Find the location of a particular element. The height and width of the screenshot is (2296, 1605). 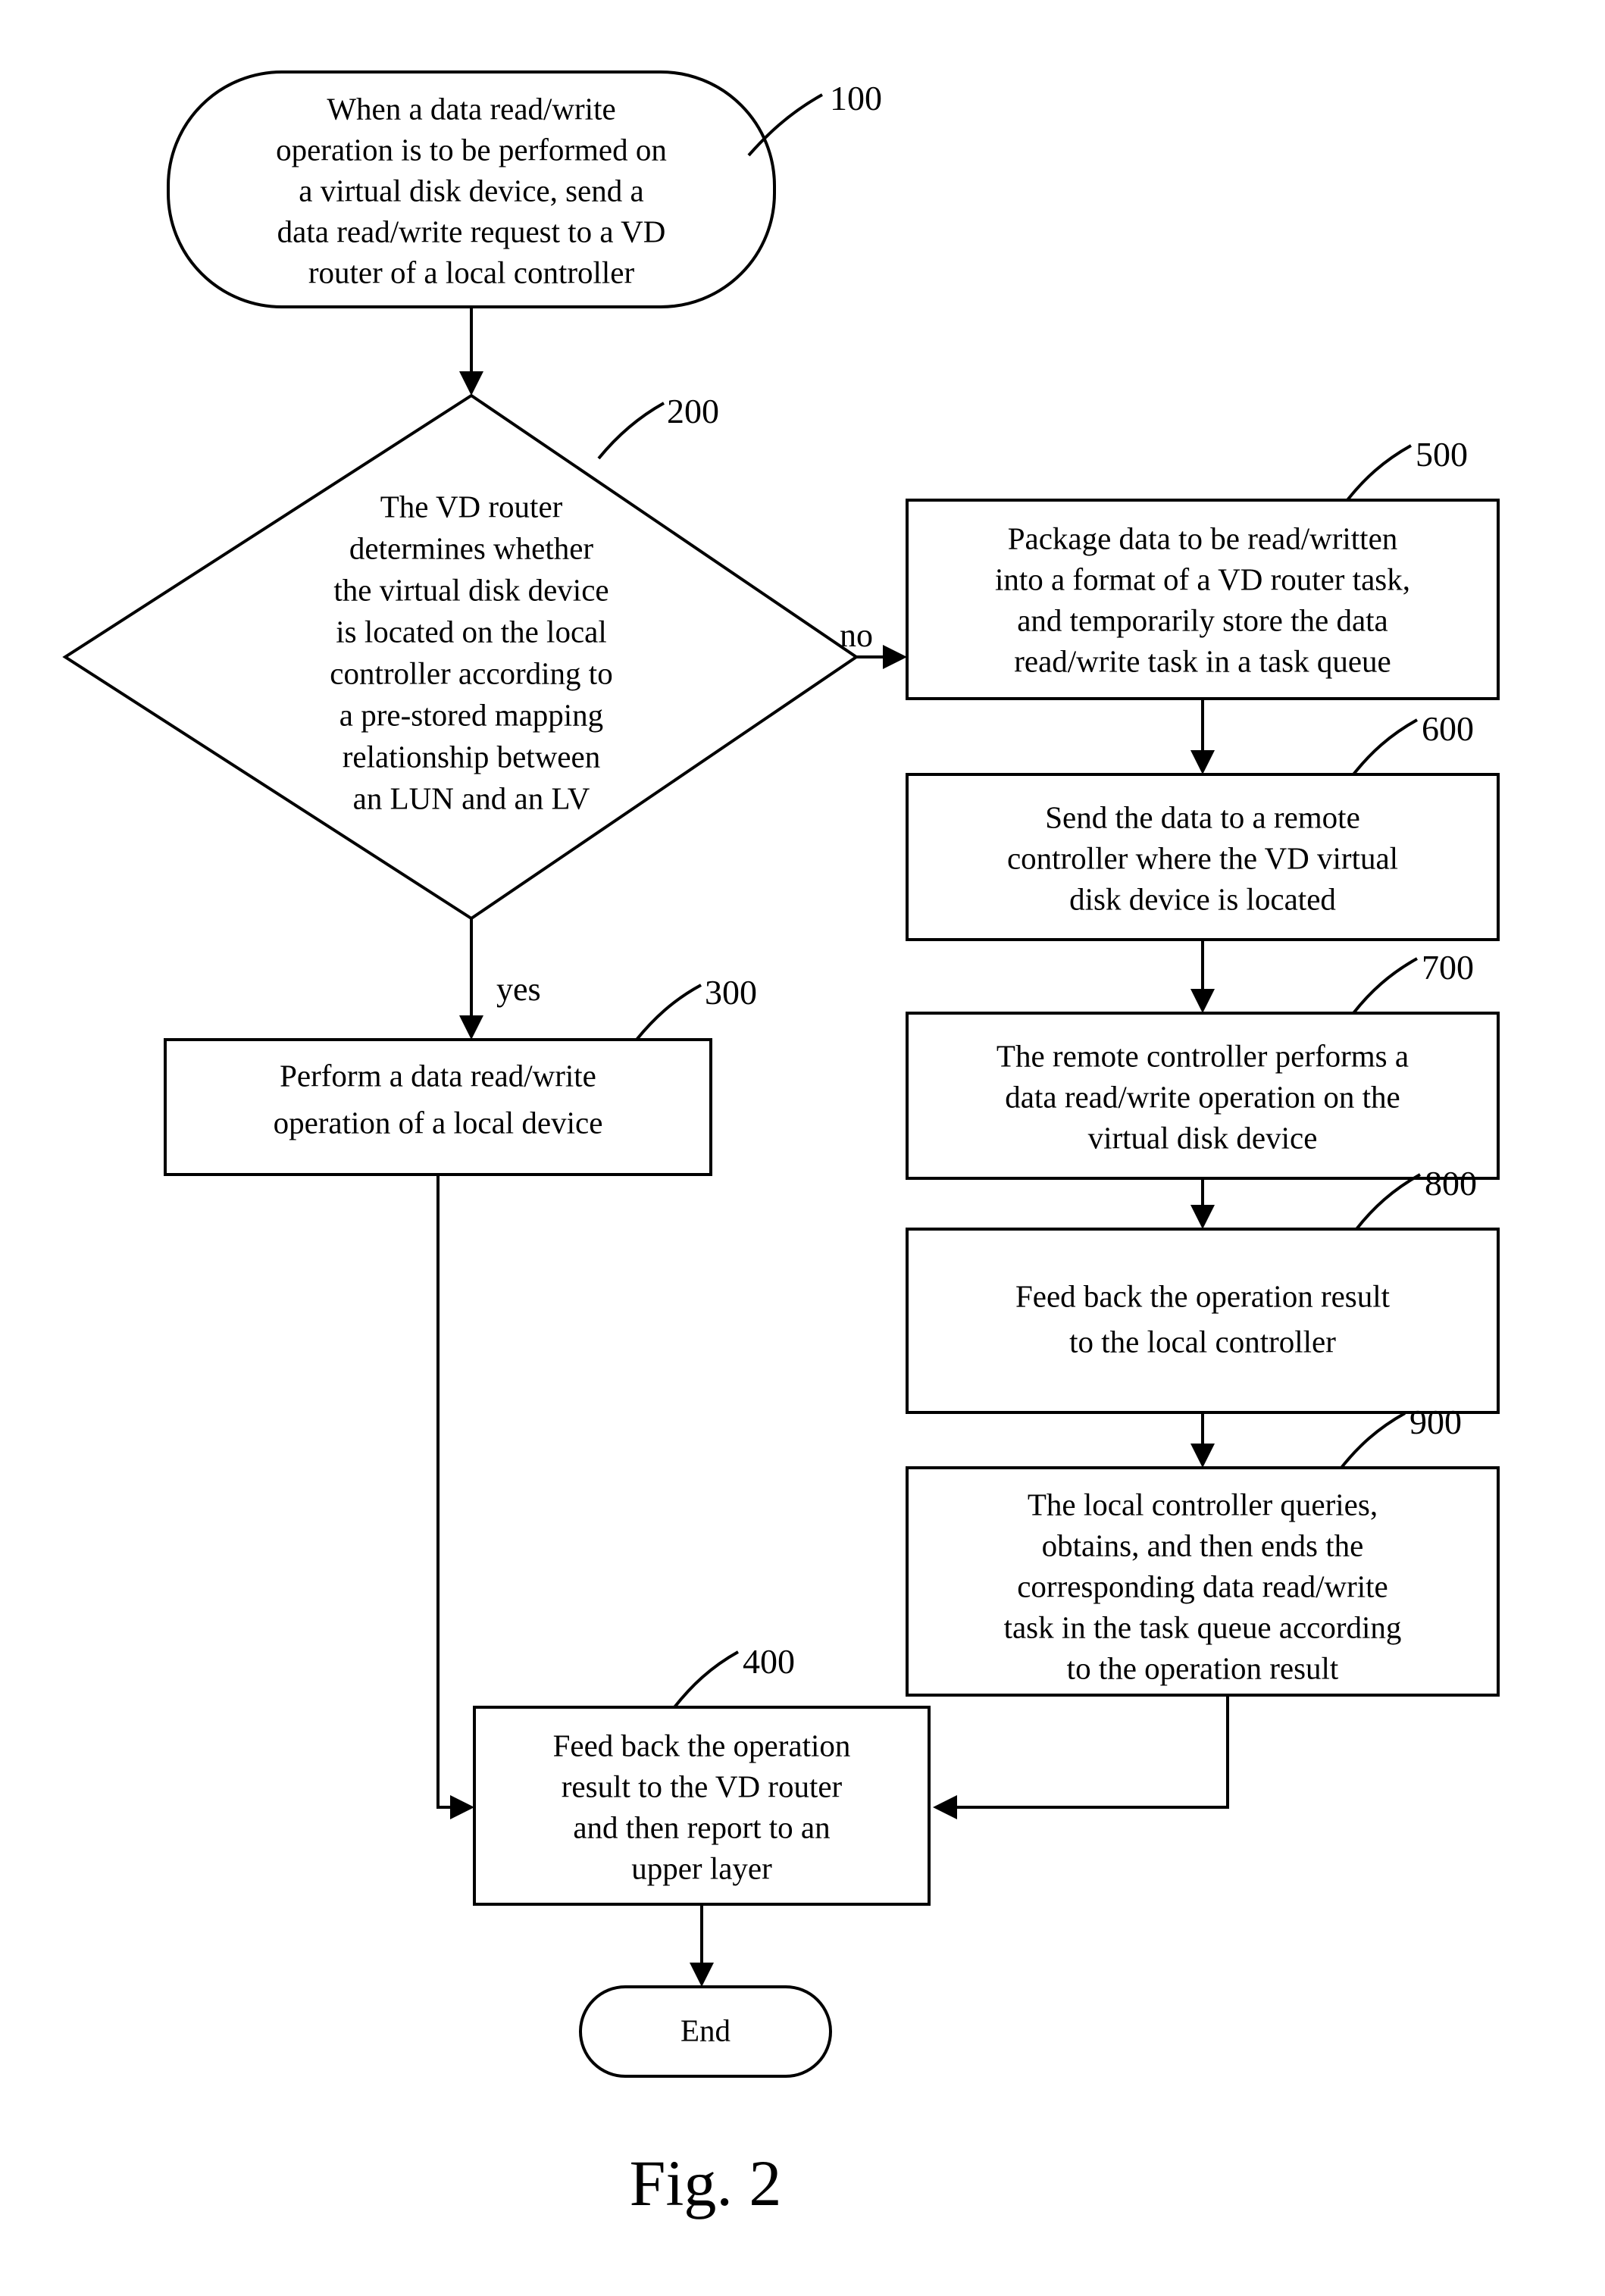

ref-callout-300: 300 is located at coordinates (696, 1007).